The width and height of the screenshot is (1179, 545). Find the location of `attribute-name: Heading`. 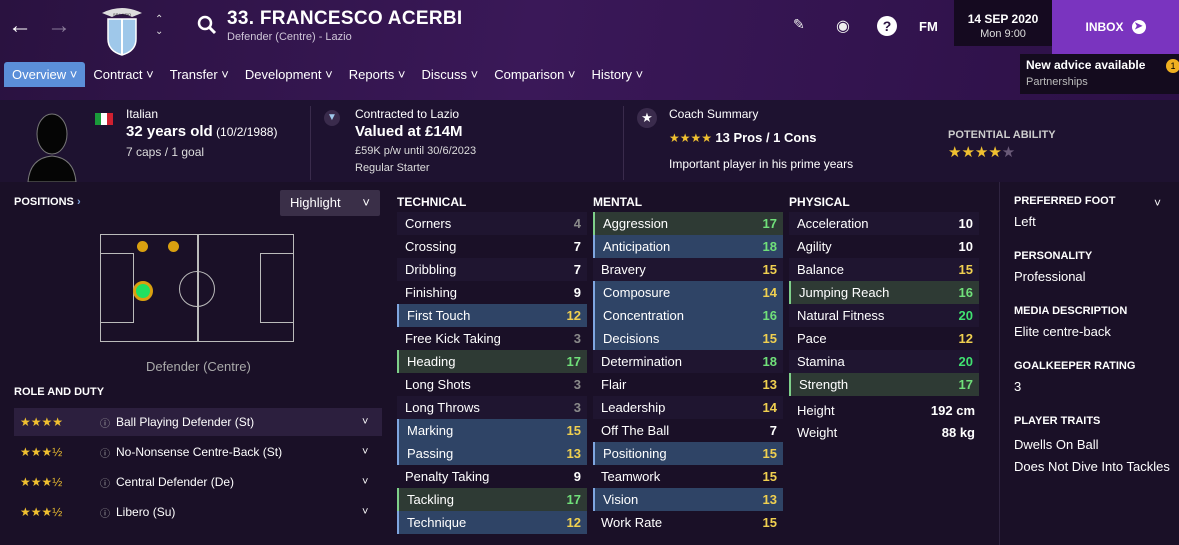

attribute-name: Heading is located at coordinates (431, 361).